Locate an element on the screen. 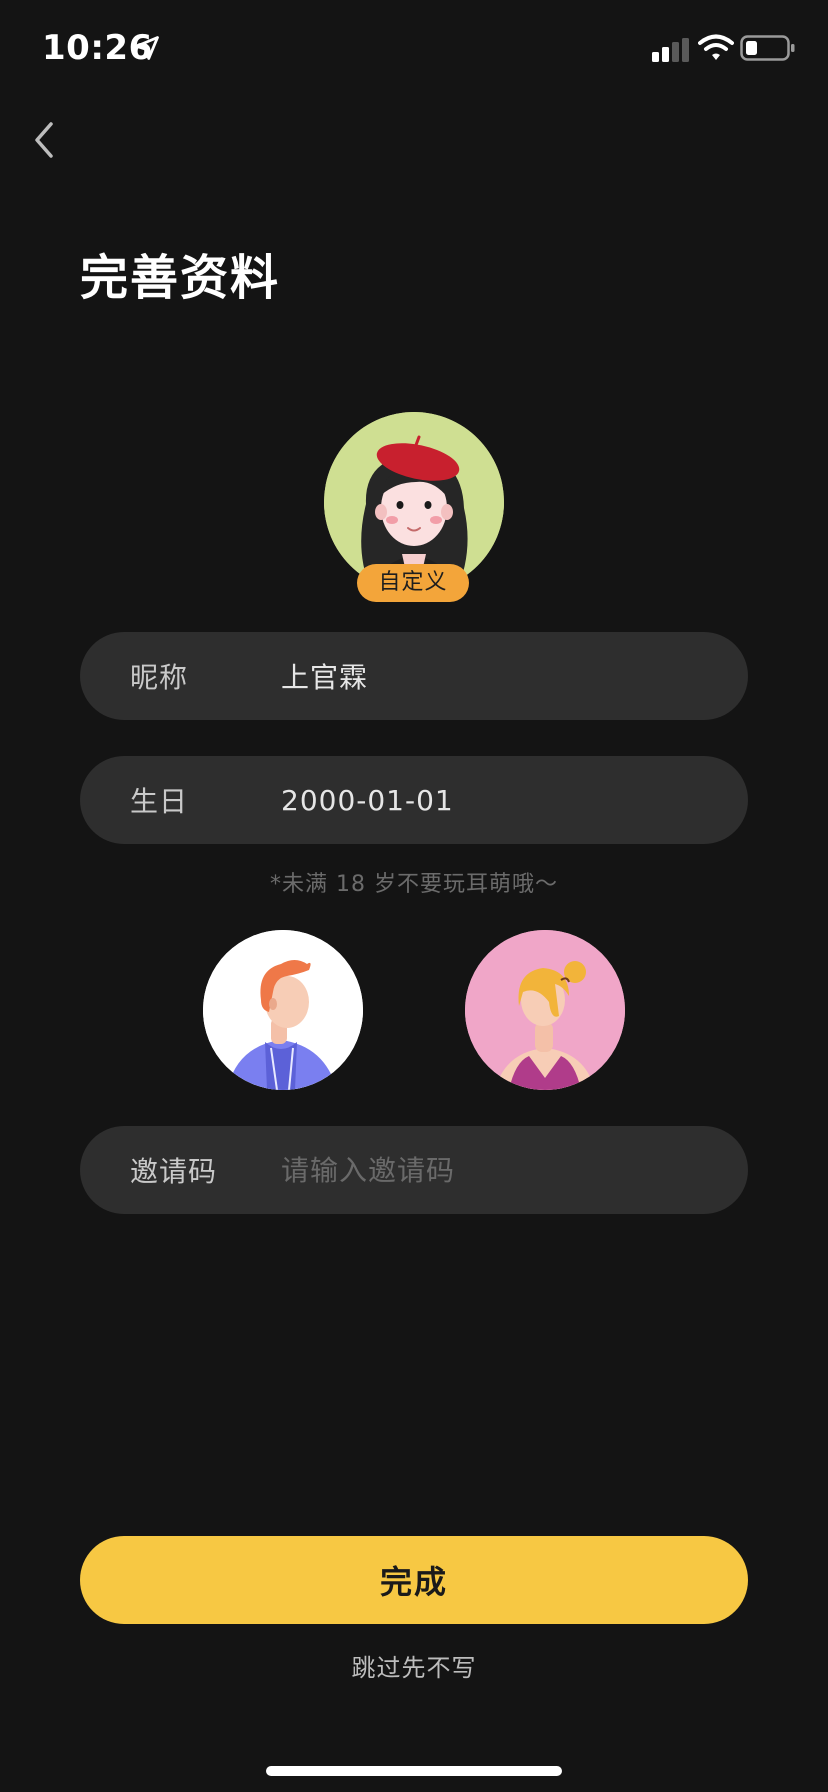 This screenshot has width=828, height=1792. back-button is located at coordinates (44, 140).